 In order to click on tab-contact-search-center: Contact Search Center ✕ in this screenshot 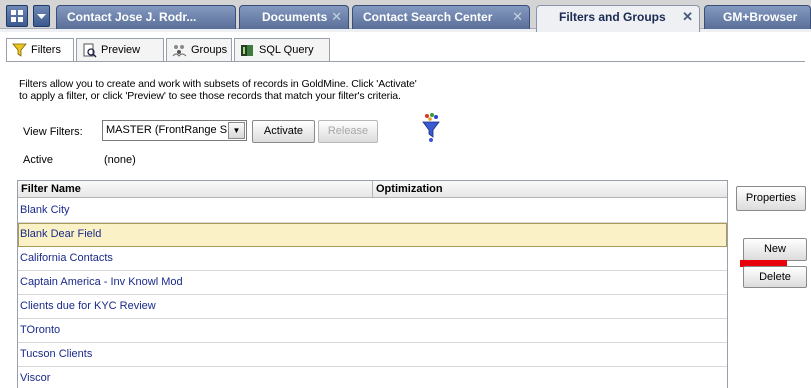, I will do `click(441, 17)`.